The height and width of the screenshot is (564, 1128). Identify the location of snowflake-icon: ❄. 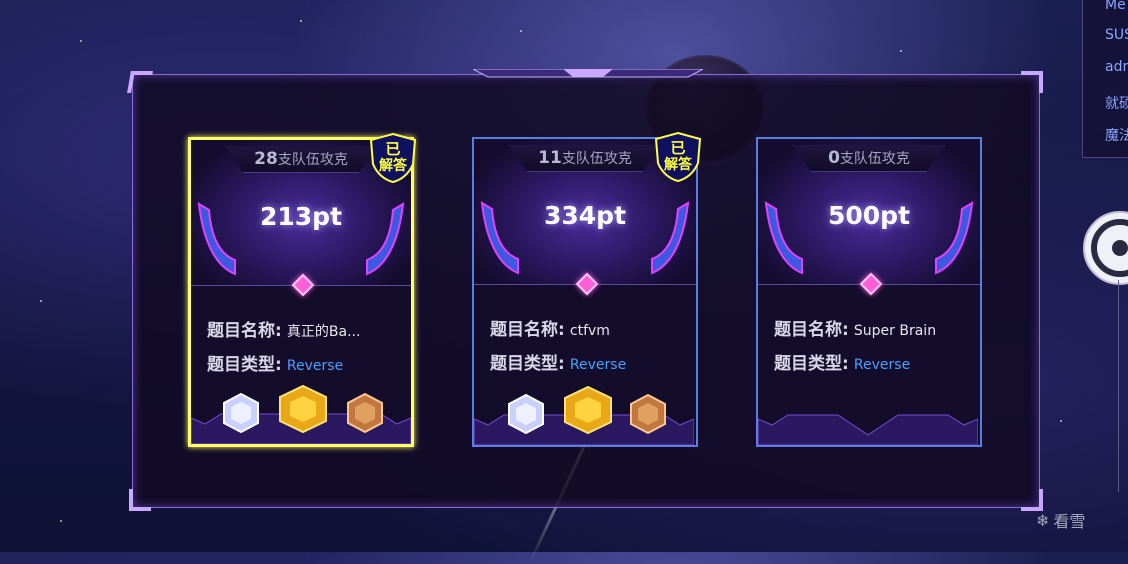
(1043, 520).